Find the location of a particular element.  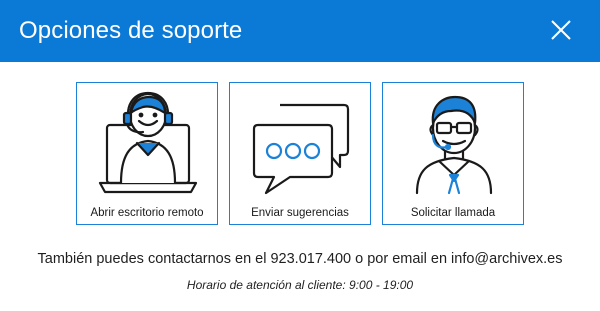

remote-desktop-option: Abrir escritorio remoto is located at coordinates (147, 153).